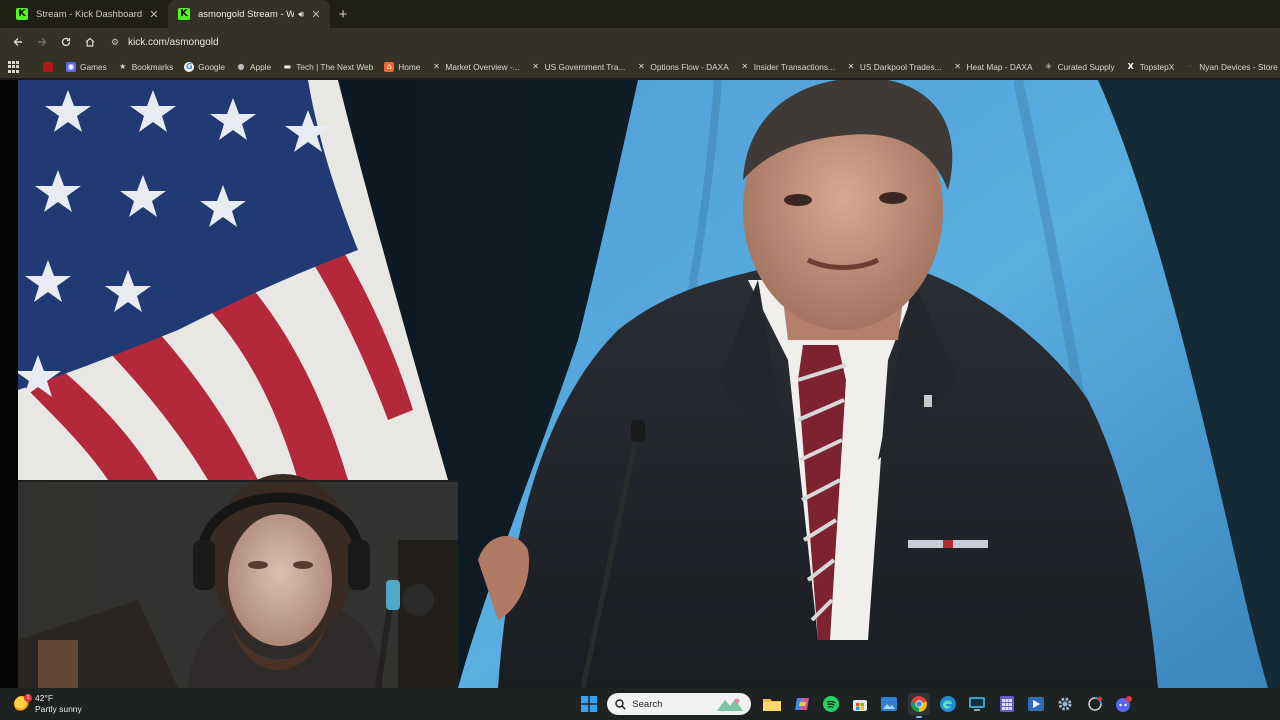 Image resolution: width=1280 pixels, height=720 pixels. Describe the element at coordinates (58, 709) in the screenshot. I see `weather-description: Partly sunny` at that location.